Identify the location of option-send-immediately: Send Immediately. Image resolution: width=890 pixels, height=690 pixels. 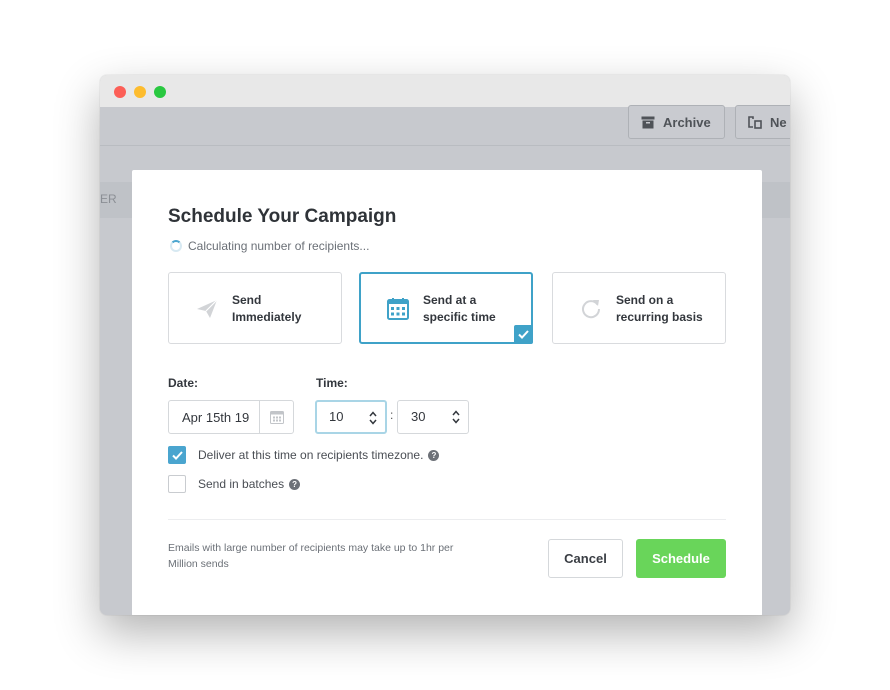
(255, 308).